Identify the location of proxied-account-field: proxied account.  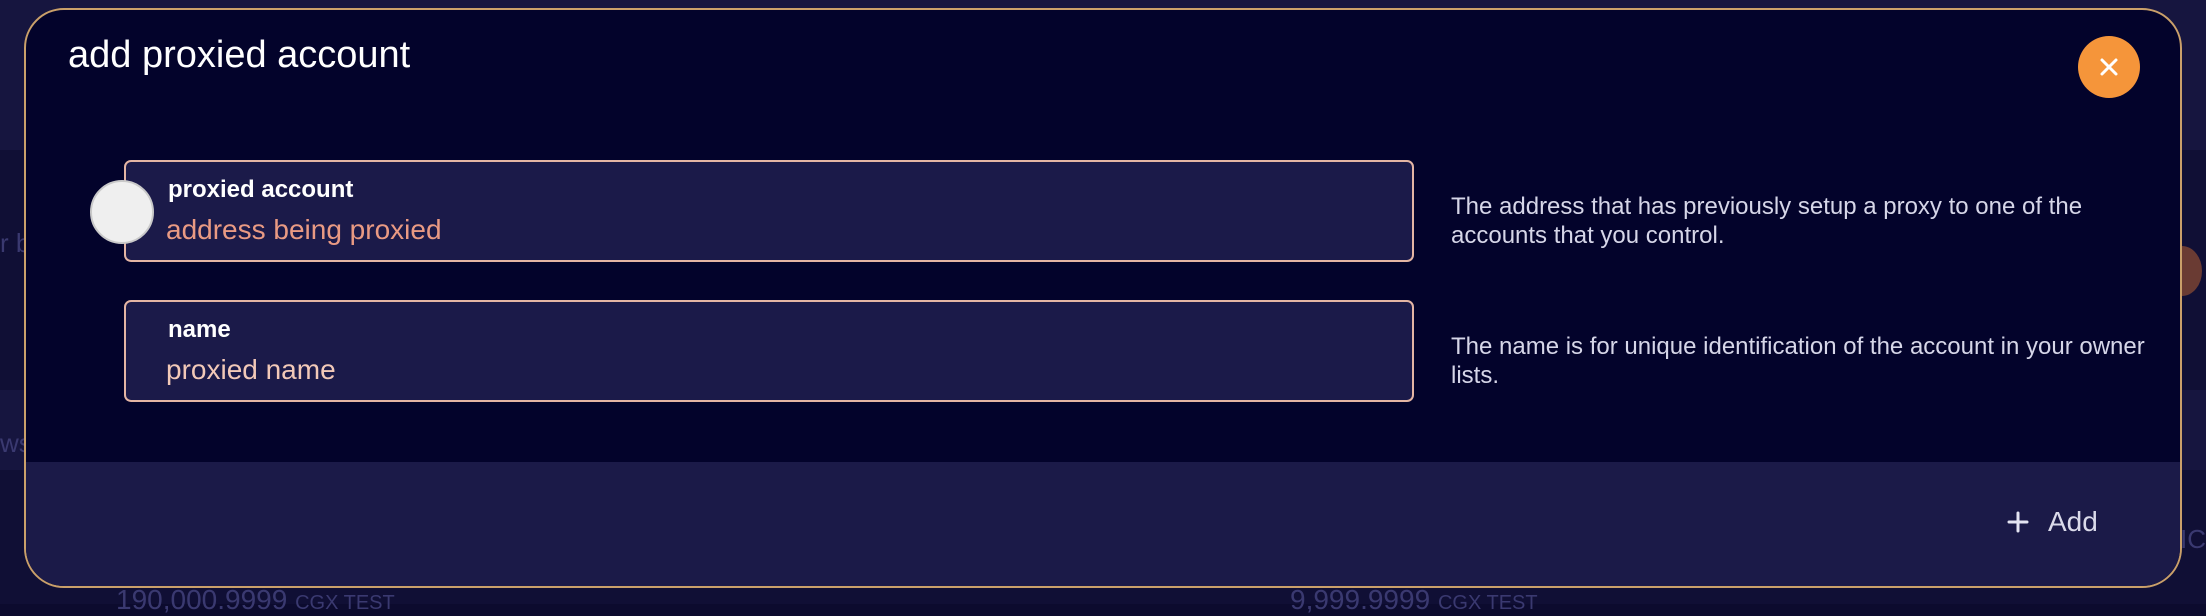
(769, 211).